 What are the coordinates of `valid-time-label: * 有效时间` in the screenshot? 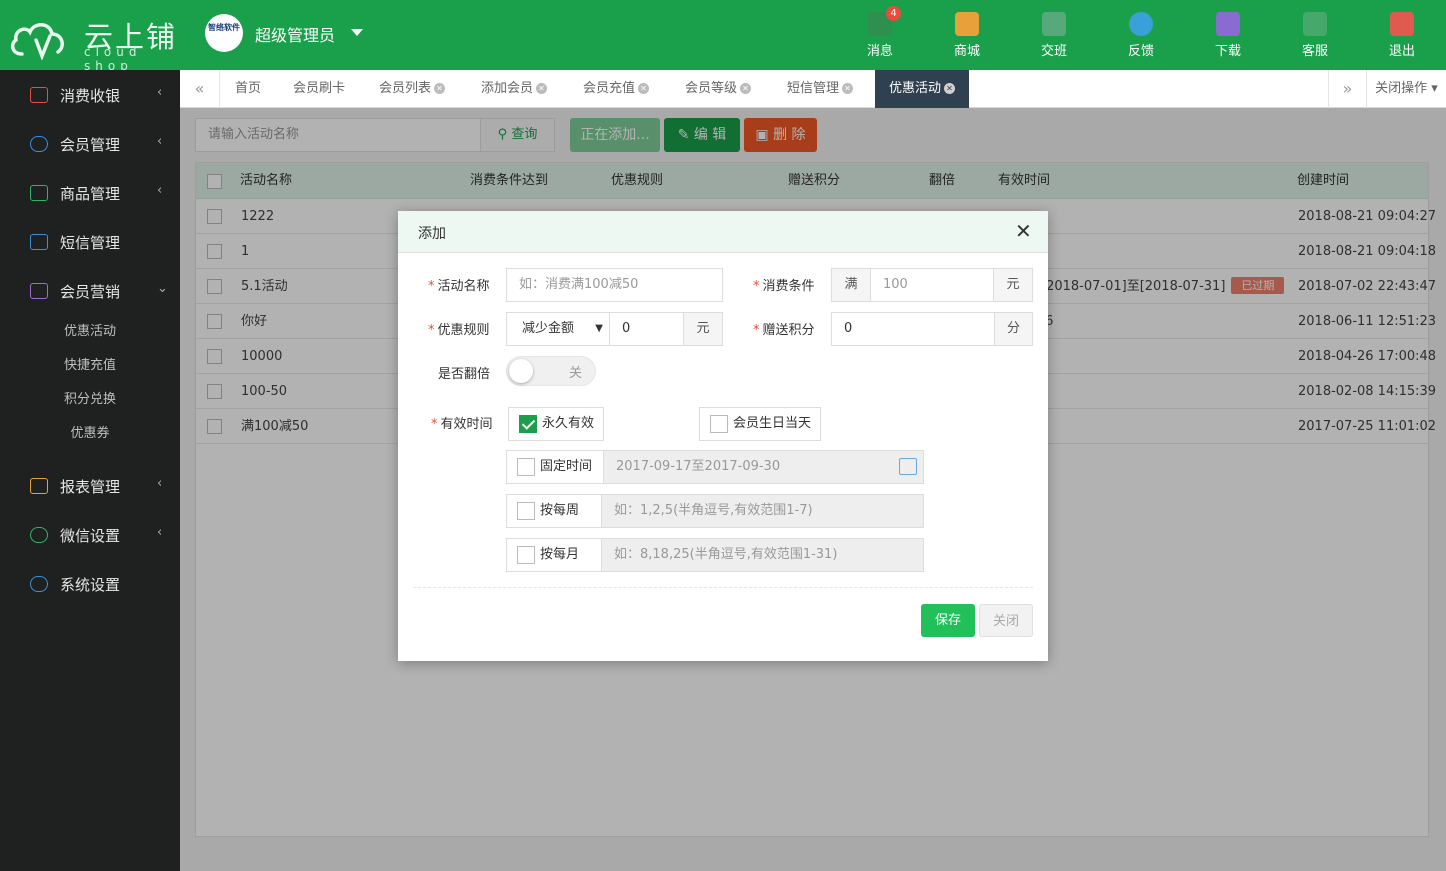 It's located at (462, 424).